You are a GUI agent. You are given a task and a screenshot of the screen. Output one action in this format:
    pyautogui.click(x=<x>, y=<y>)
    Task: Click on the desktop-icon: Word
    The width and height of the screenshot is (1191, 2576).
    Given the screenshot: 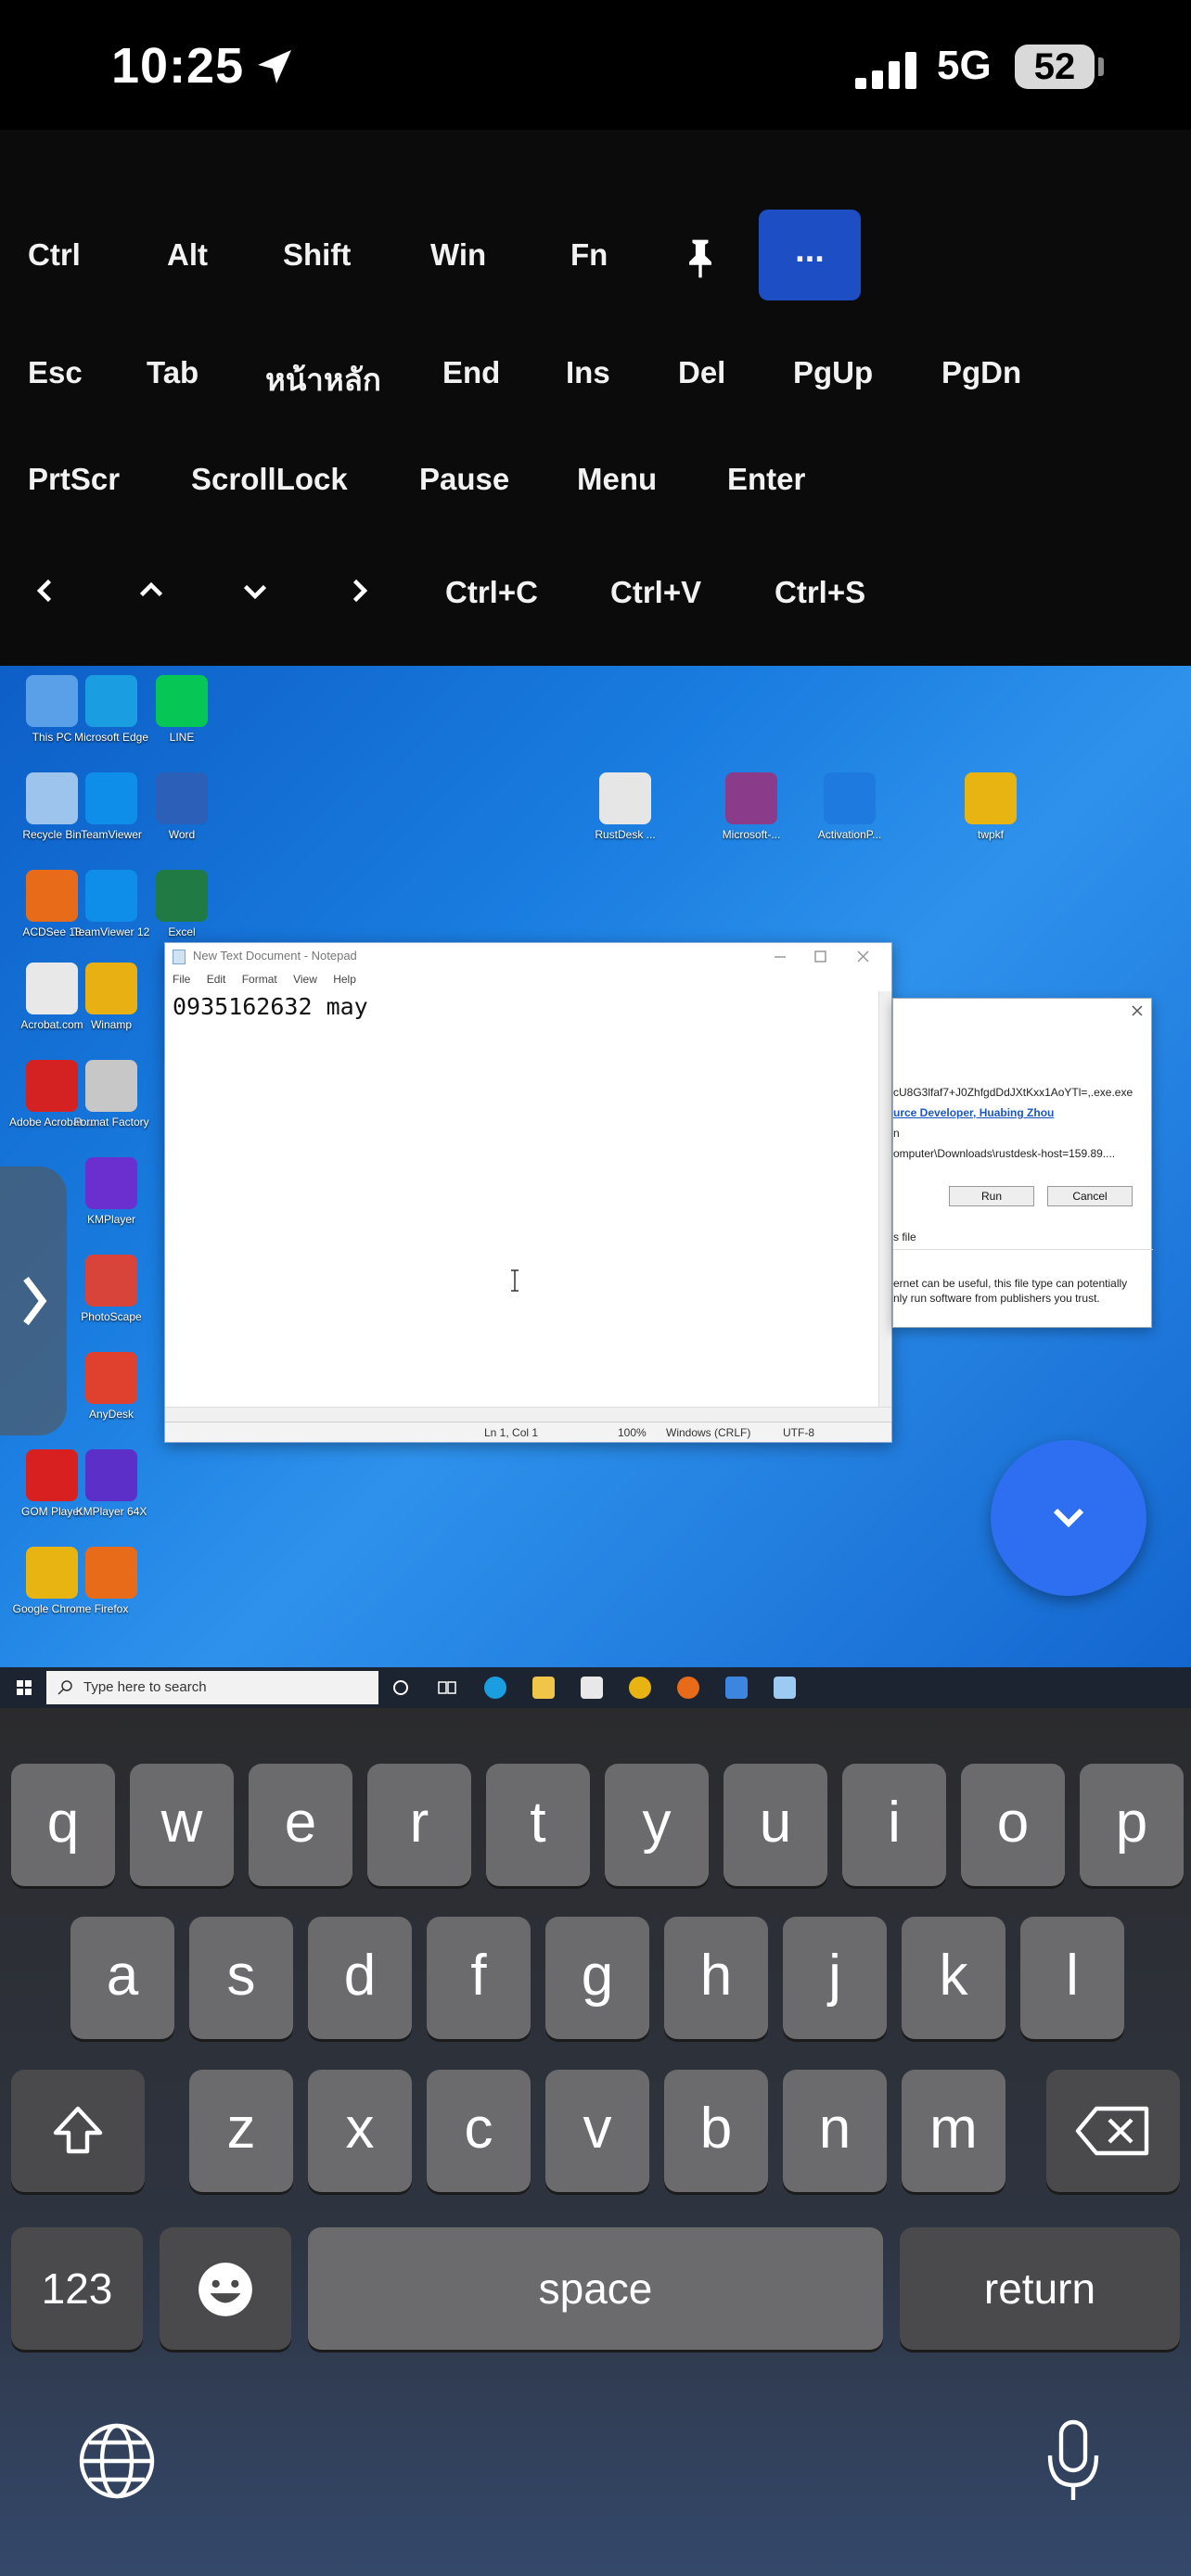 What is the action you would take?
    pyautogui.click(x=181, y=806)
    